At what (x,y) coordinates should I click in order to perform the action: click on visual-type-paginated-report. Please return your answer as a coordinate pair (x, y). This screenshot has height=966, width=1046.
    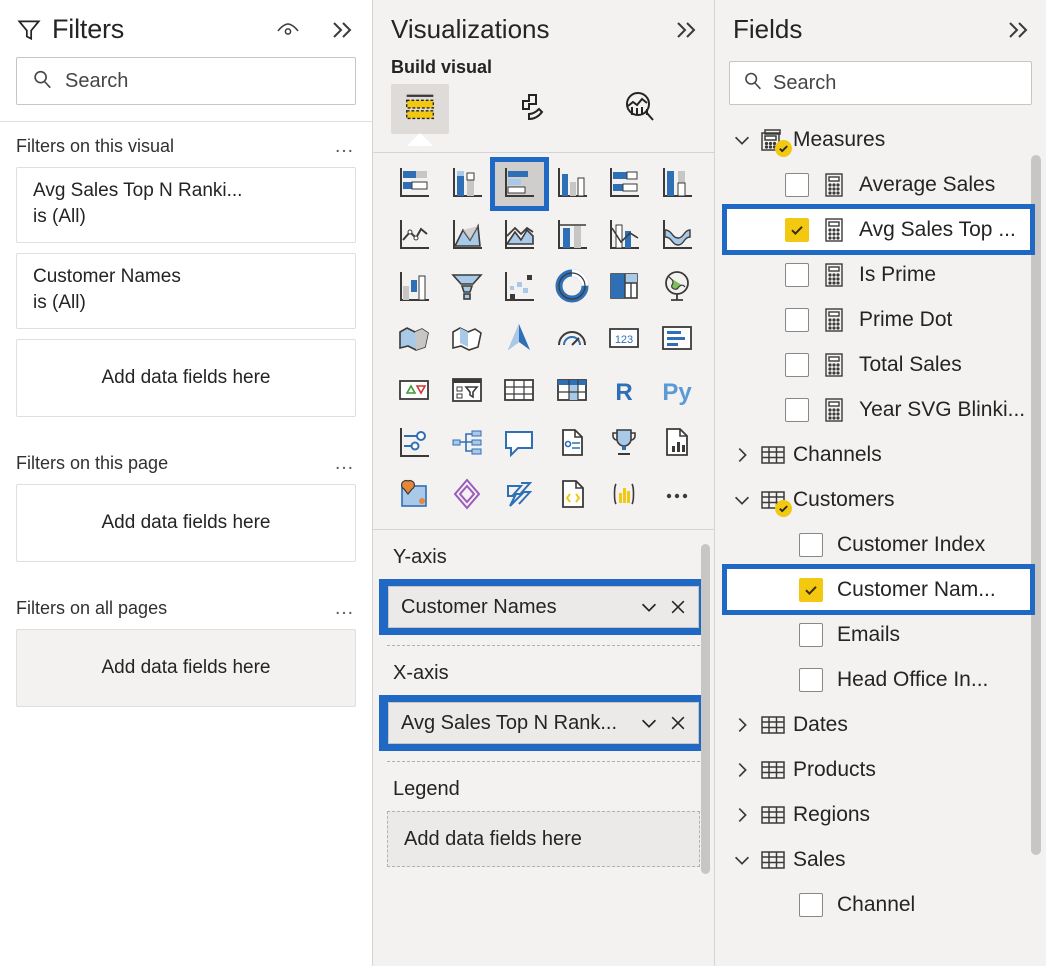
    Looking at the image, I should click on (677, 444).